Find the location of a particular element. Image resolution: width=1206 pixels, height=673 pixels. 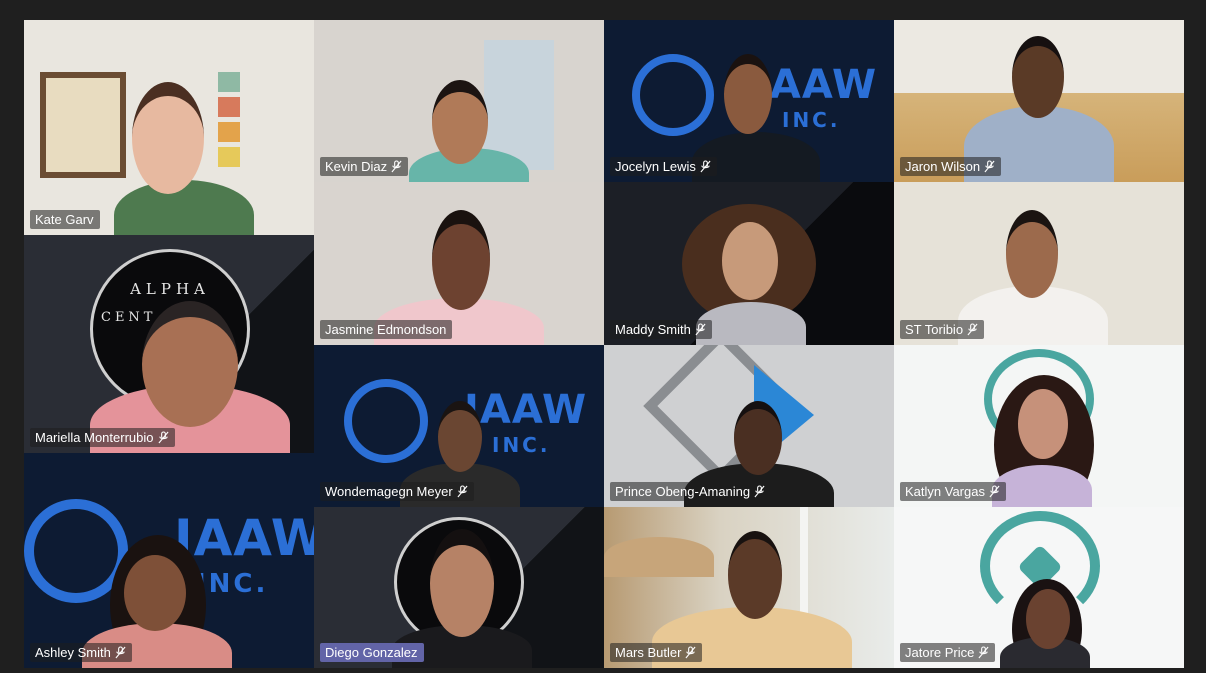

participant-name-tag: Kevin Diaz is located at coordinates (364, 166).